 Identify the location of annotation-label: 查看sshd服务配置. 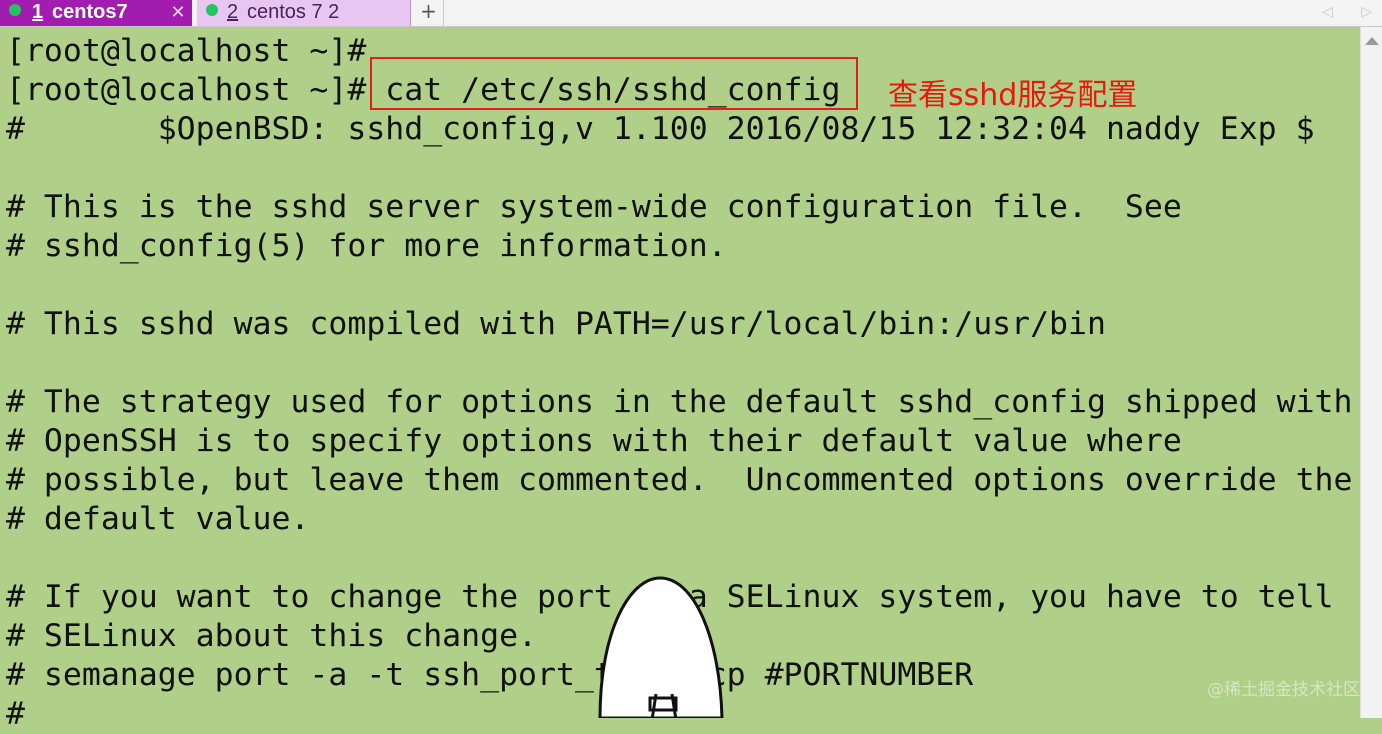
(1013, 95).